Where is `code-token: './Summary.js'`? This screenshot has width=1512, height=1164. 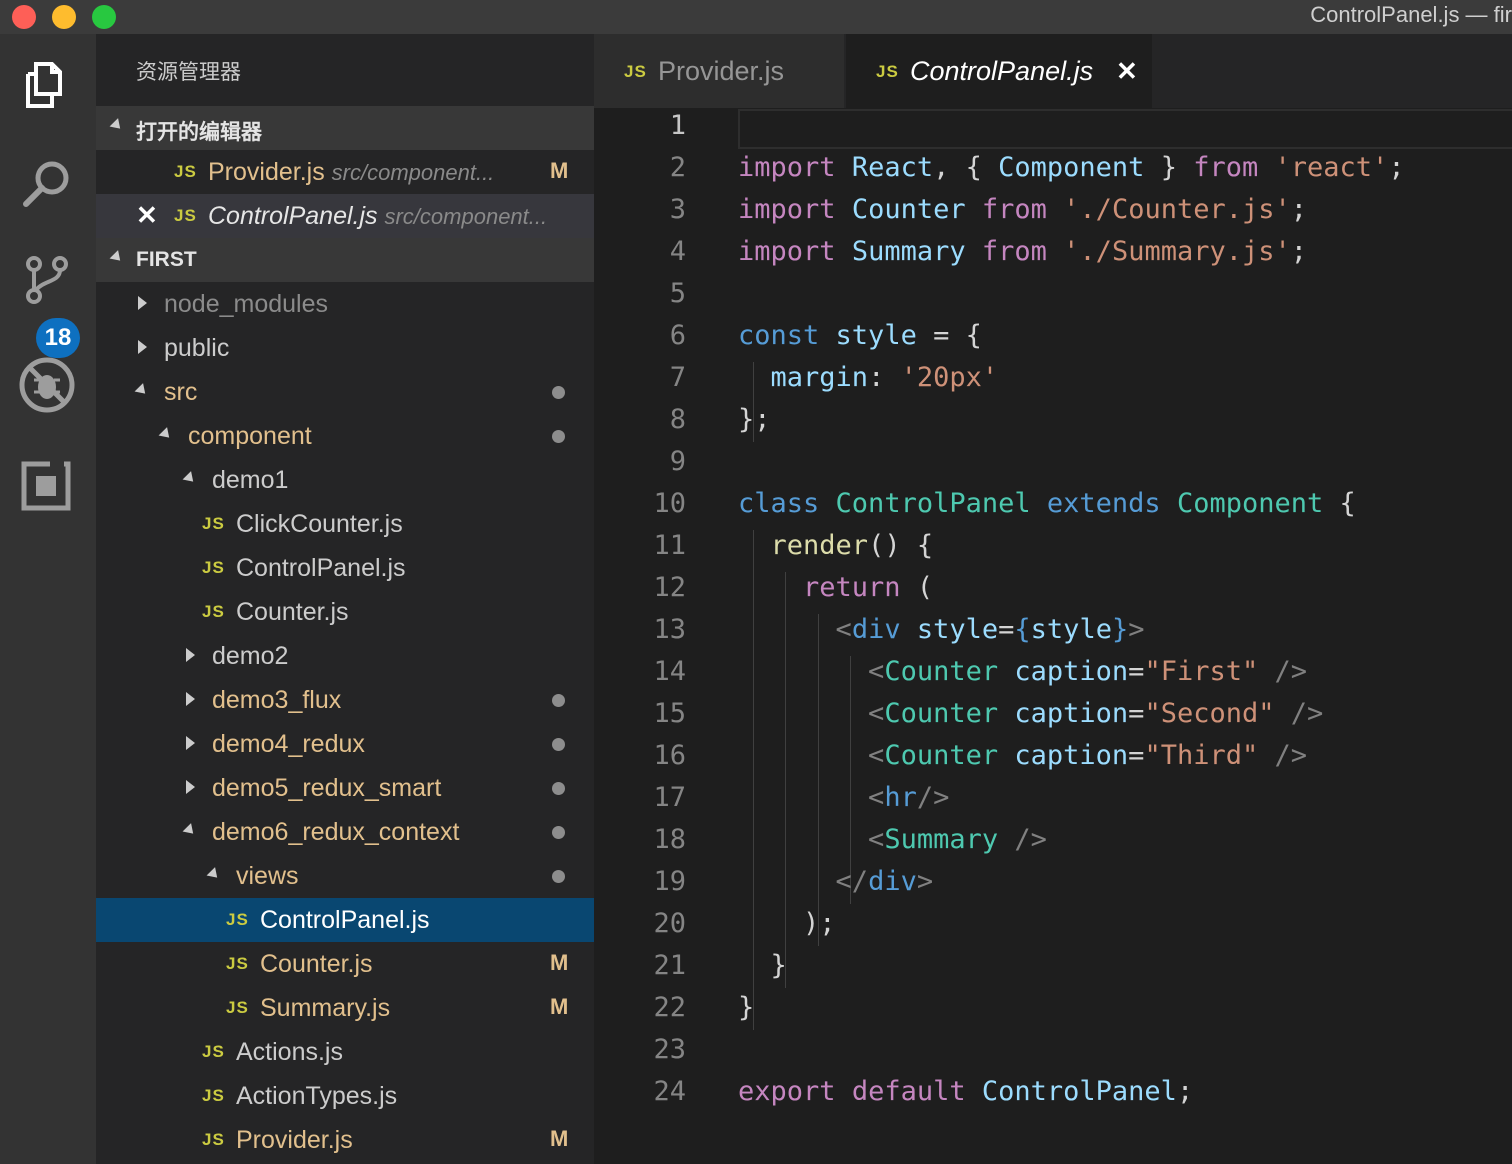
code-token: './Summary.js' is located at coordinates (1177, 251).